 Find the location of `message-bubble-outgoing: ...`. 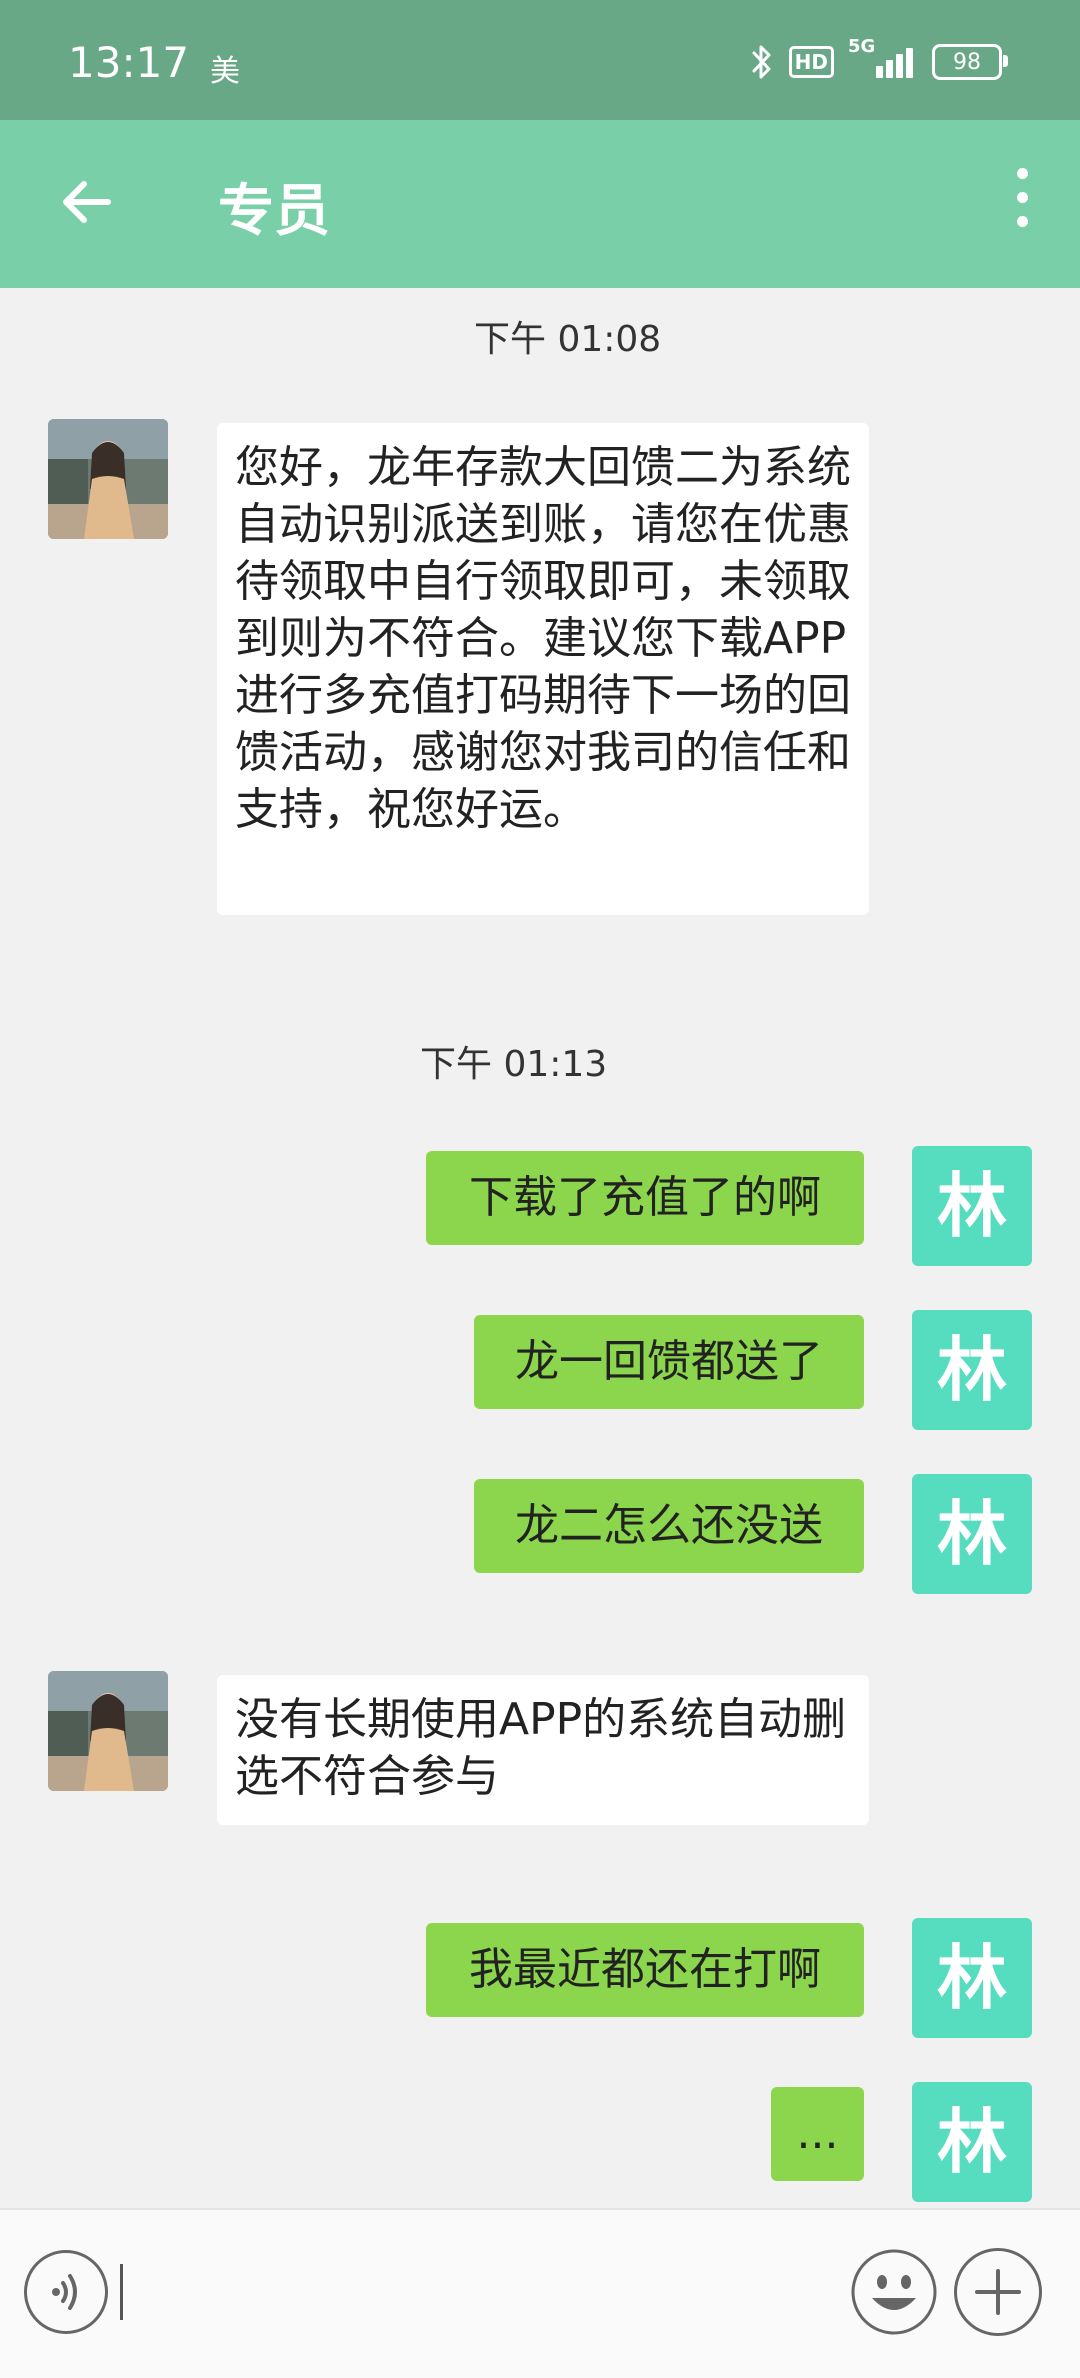

message-bubble-outgoing: ... is located at coordinates (817, 2134).